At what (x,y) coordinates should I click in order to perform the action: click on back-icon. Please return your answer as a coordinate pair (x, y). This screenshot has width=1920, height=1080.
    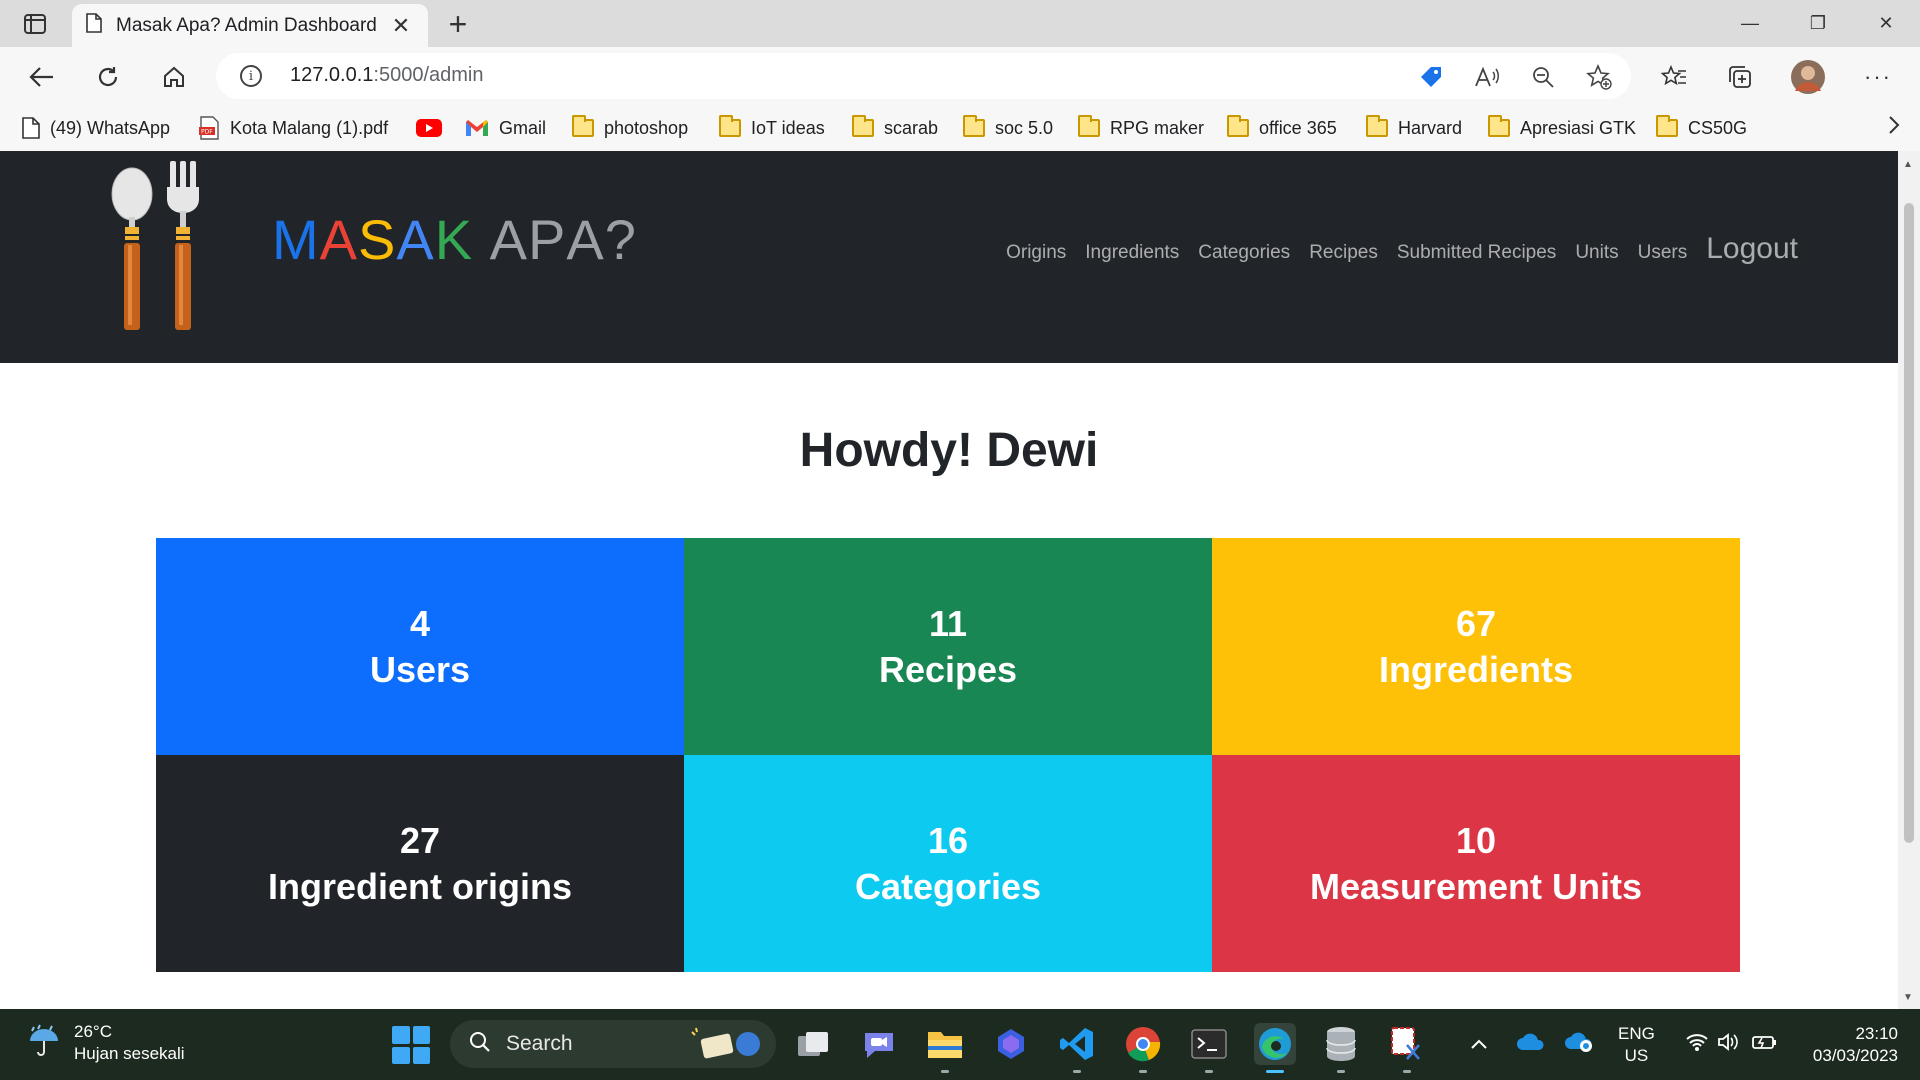
    Looking at the image, I should click on (42, 77).